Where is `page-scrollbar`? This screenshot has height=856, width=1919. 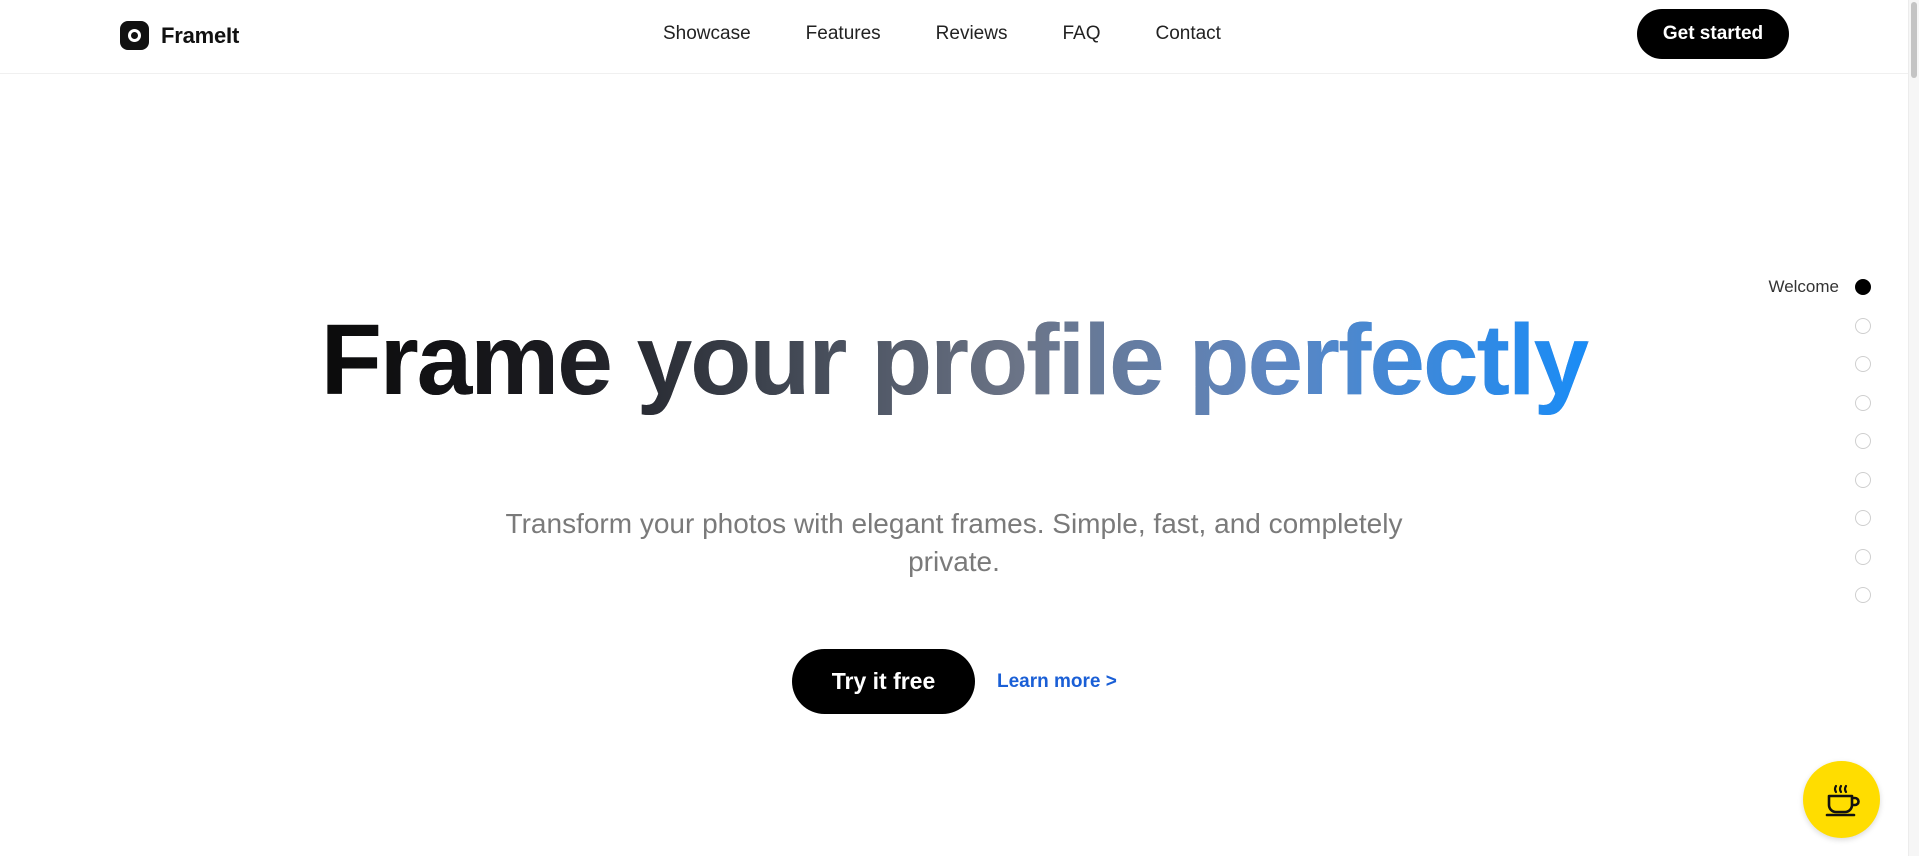
page-scrollbar is located at coordinates (1913, 428).